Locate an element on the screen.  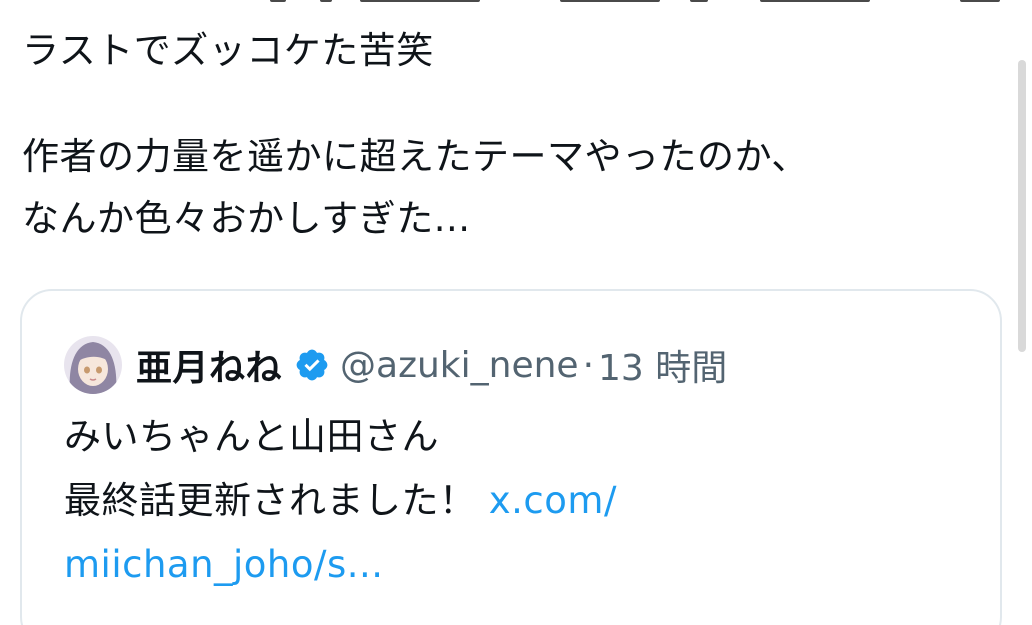
verified-badge-icon is located at coordinates (312, 365).